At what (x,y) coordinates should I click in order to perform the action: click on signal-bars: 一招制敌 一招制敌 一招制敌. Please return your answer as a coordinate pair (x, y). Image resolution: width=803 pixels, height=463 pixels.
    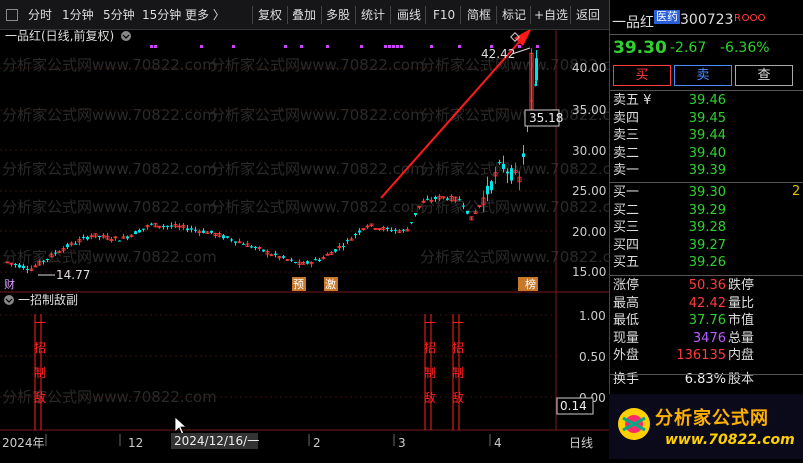
    Looking at the image, I should click on (249, 372).